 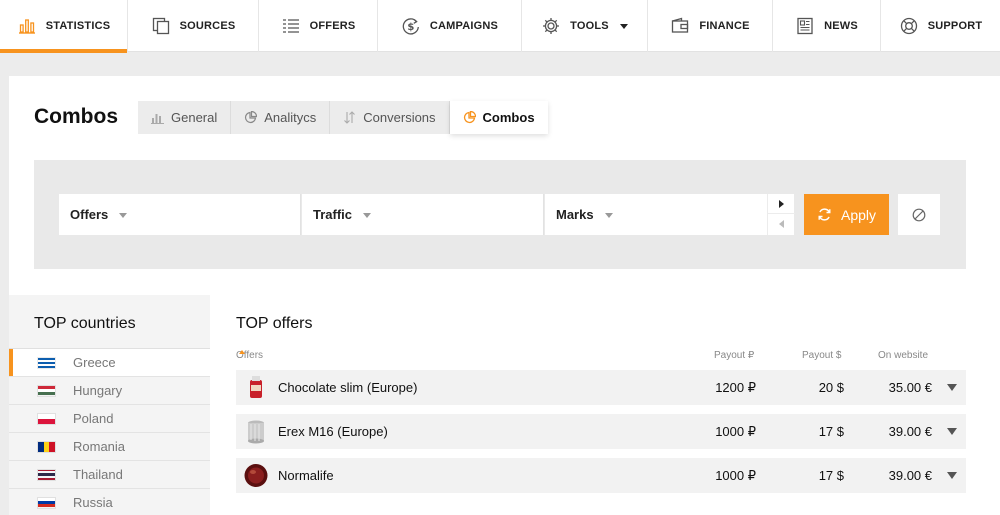 I want to click on filter-scroll-control, so click(x=781, y=214).